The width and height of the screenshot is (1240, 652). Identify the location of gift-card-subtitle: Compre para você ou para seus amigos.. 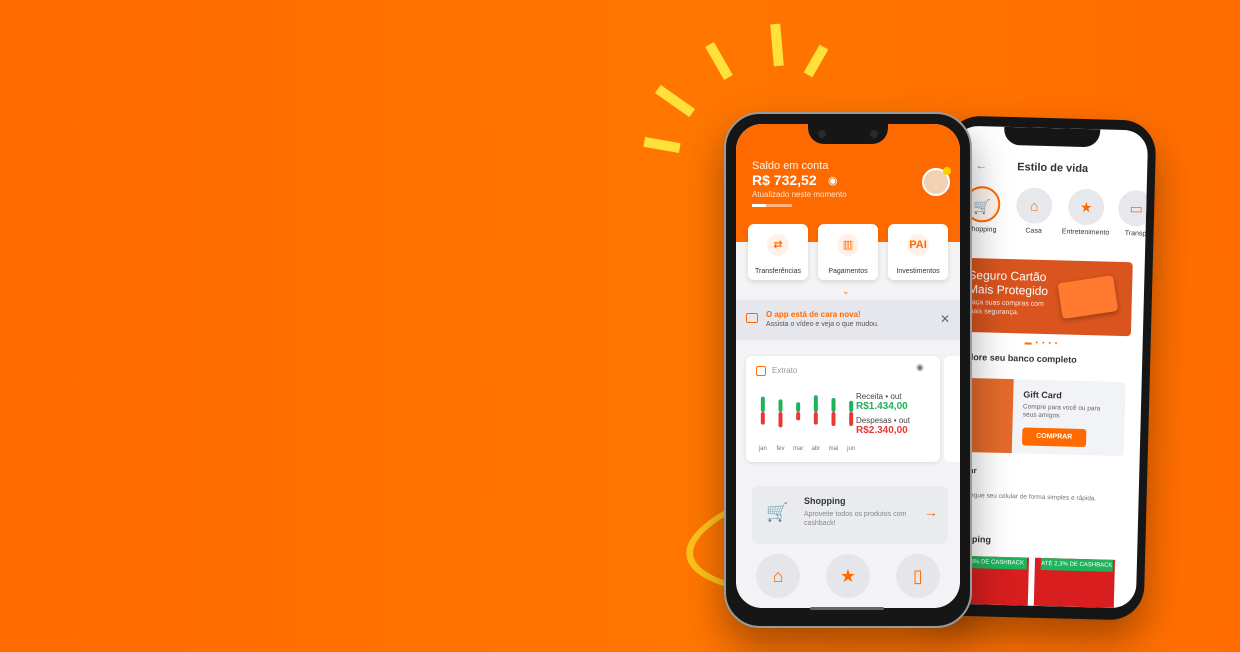
(1061, 411).